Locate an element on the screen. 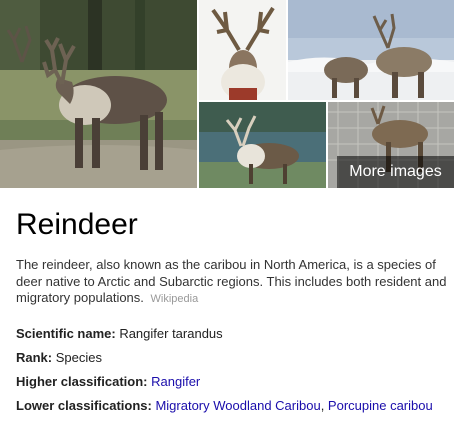 The image size is (454, 424). fact-value: Rangifer tarandus is located at coordinates (169, 333).